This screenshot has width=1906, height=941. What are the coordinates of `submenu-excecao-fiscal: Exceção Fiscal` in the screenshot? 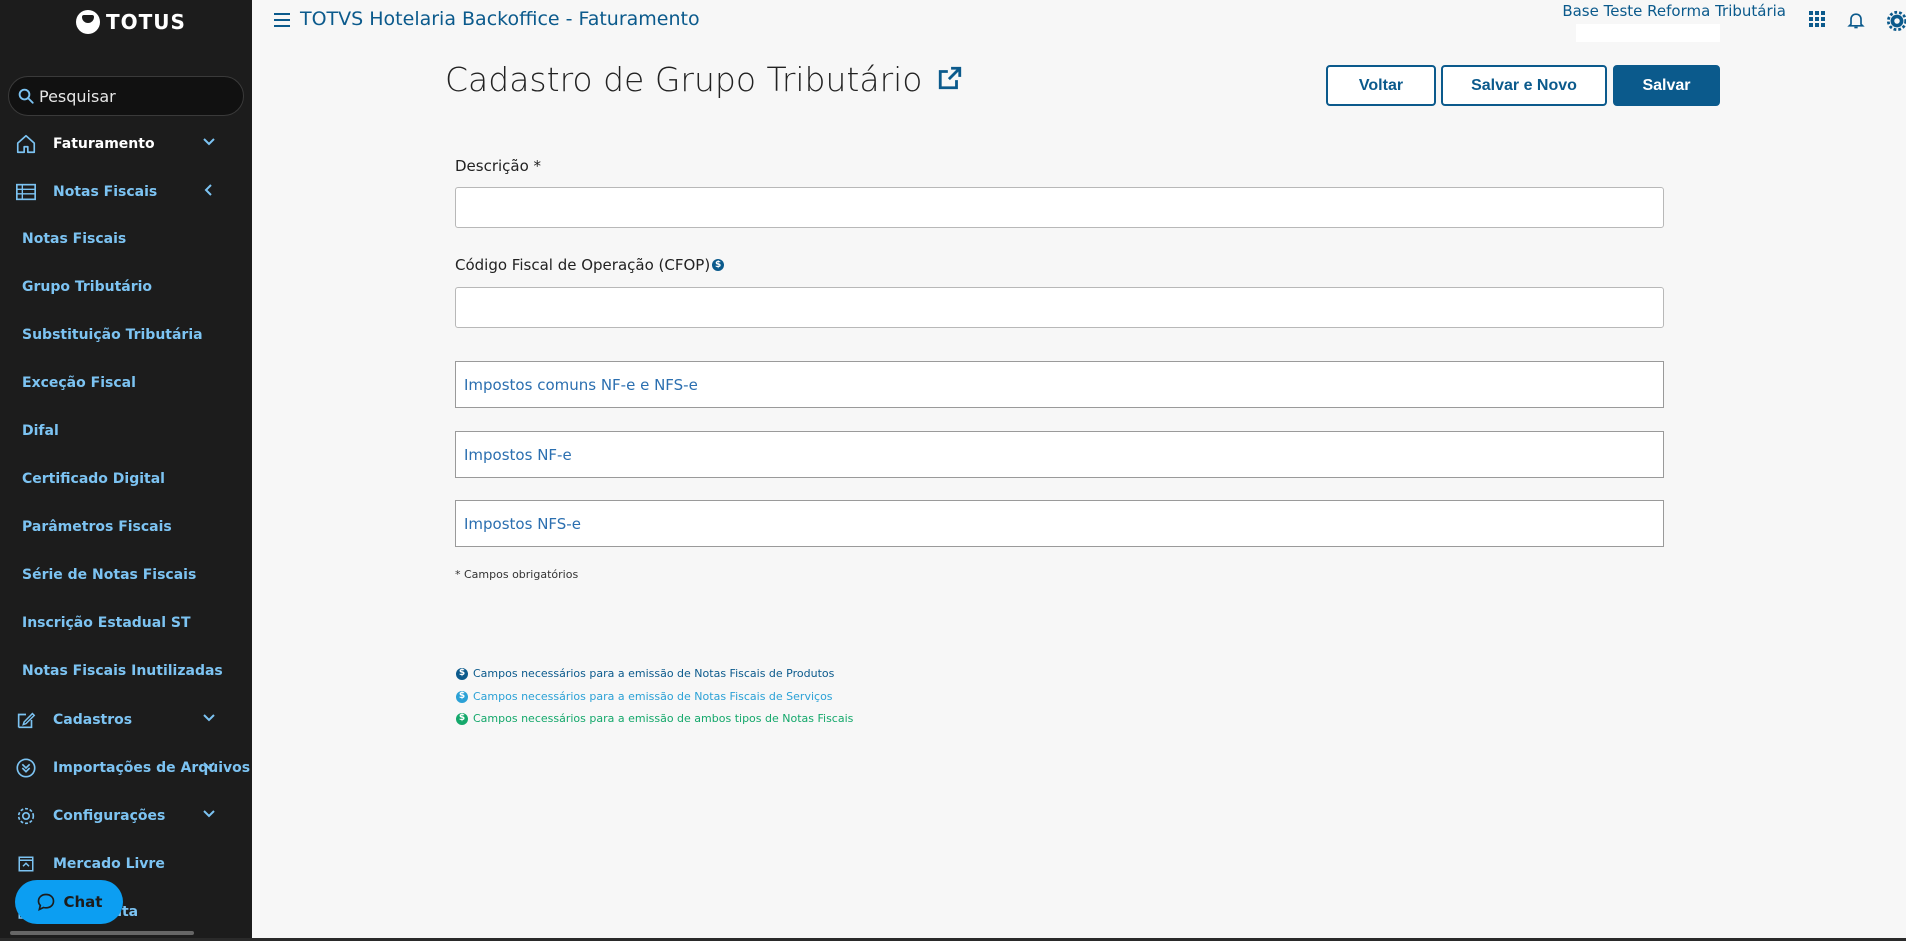 It's located at (79, 383).